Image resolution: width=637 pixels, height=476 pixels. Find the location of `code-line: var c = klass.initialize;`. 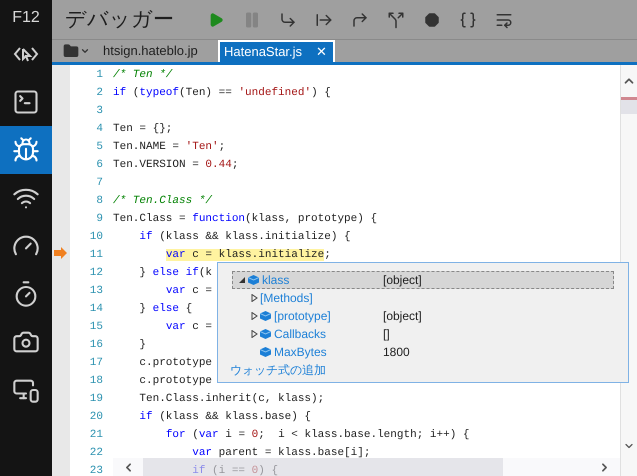

code-line: var c = klass.initialize; is located at coordinates (248, 255).